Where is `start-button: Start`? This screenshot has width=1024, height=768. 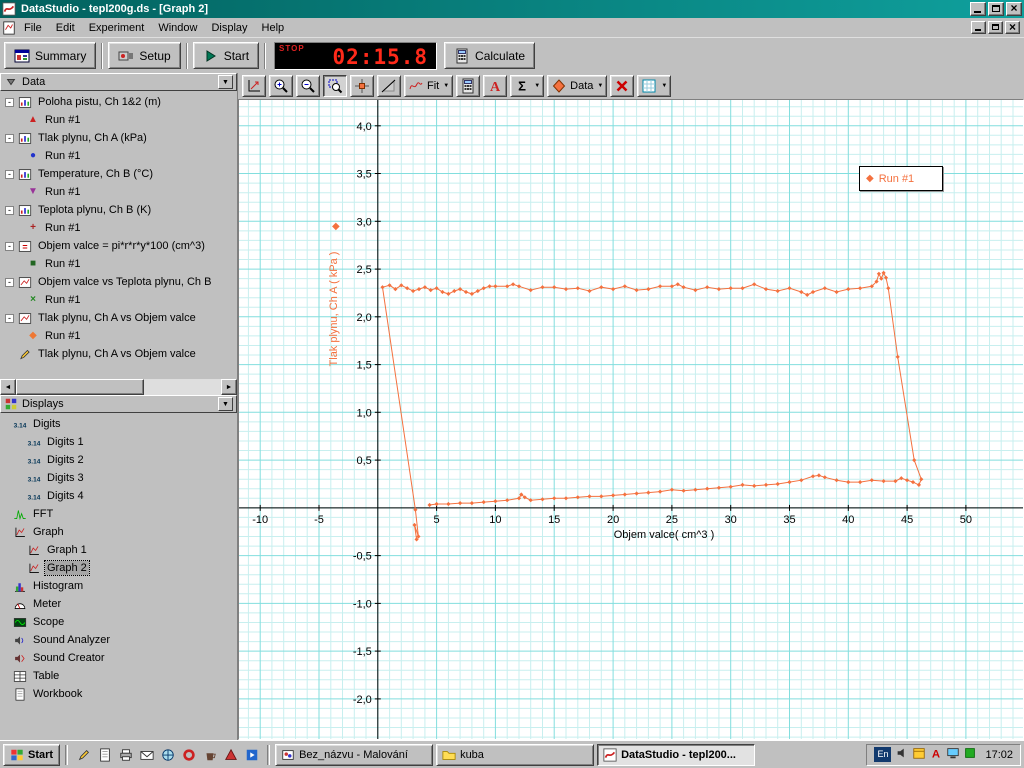
start-button: Start is located at coordinates (226, 55).